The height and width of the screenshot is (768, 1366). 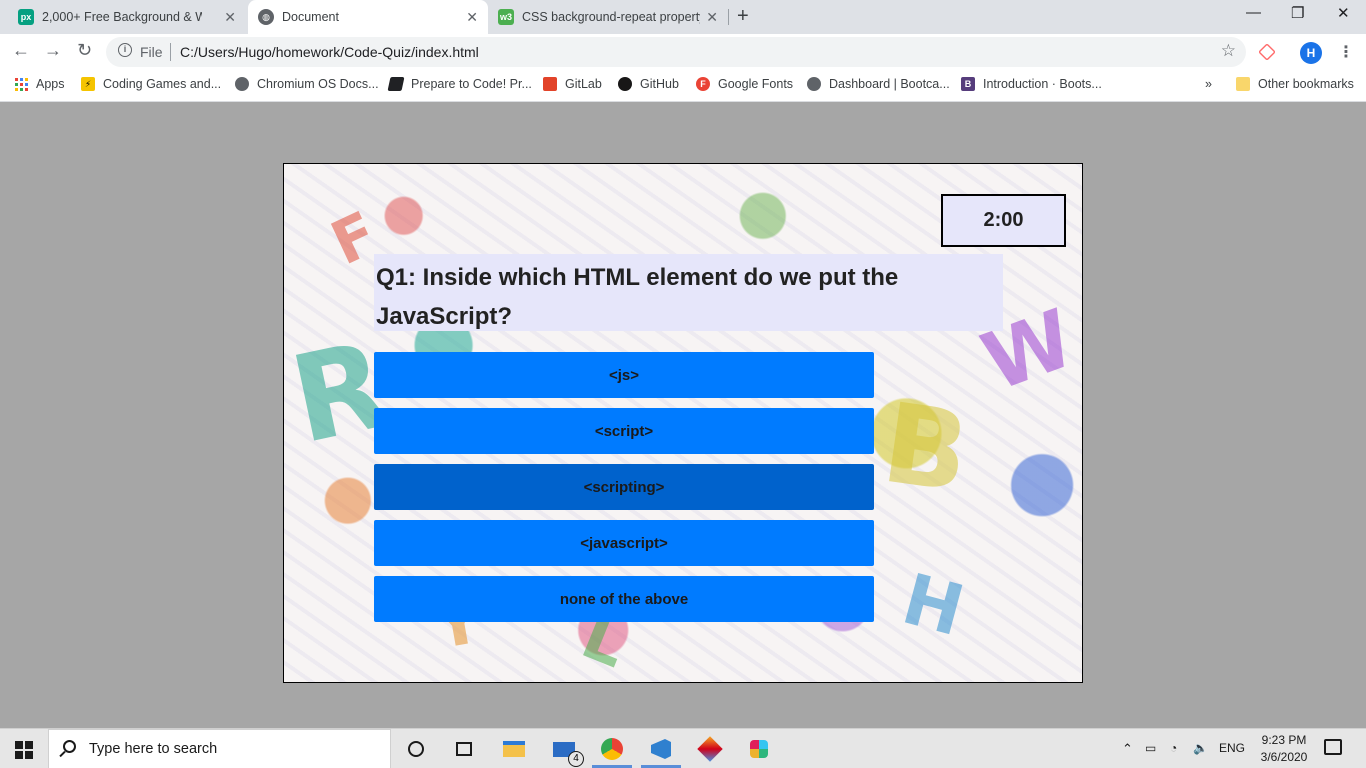 I want to click on github-icon, so click(x=625, y=84).